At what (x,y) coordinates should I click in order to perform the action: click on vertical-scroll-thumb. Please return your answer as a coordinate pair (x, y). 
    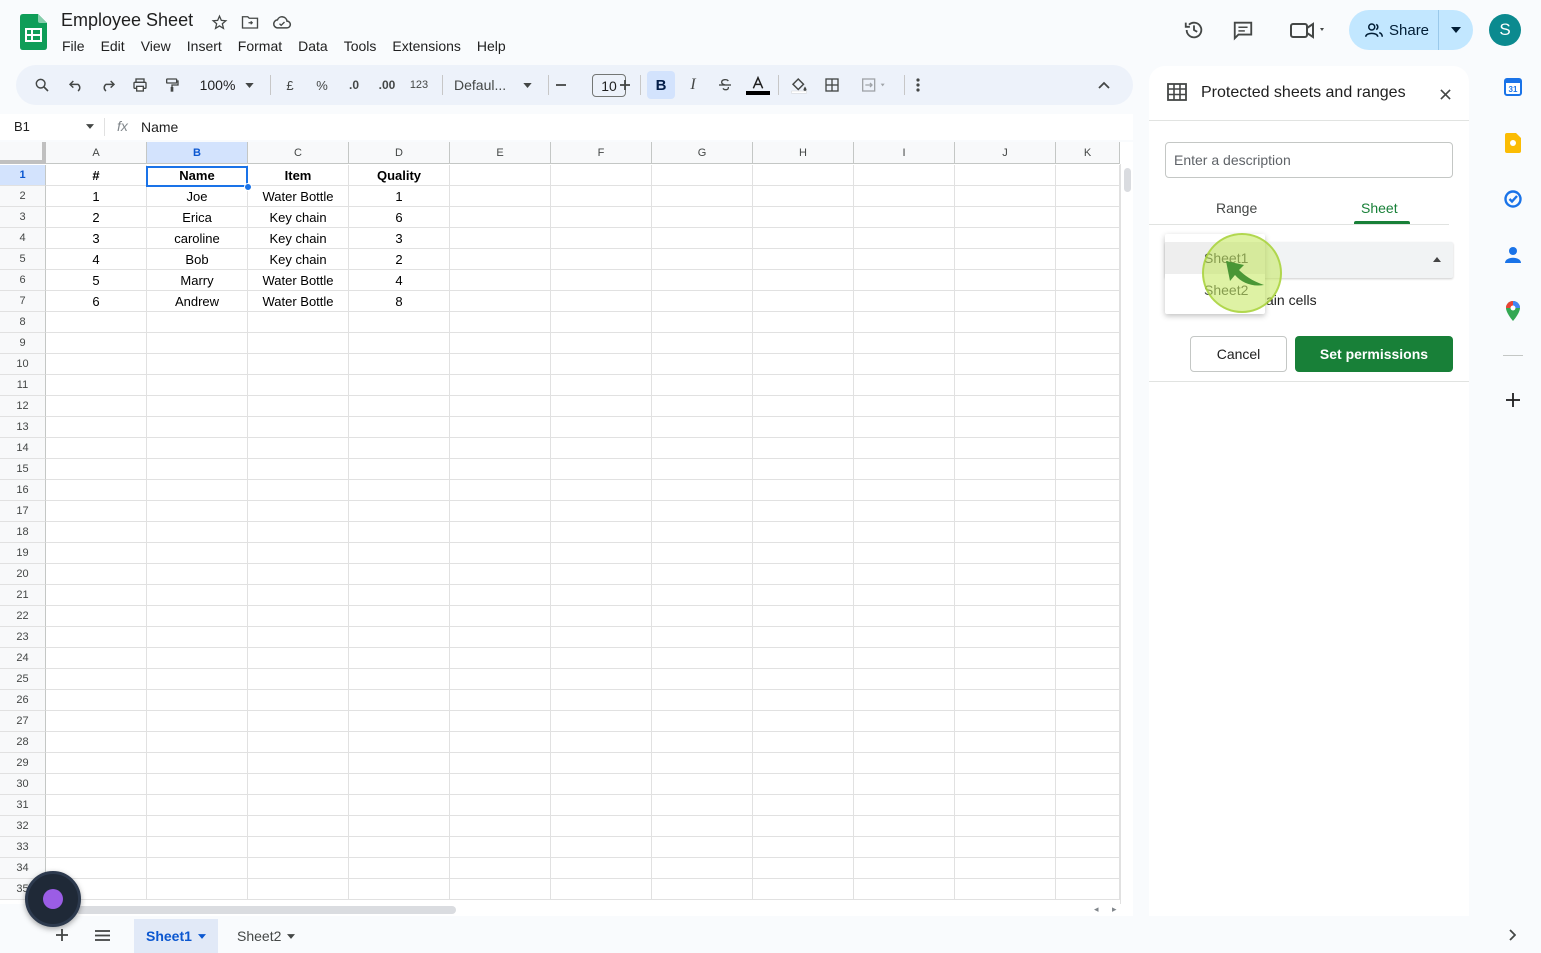
    Looking at the image, I should click on (1127, 180).